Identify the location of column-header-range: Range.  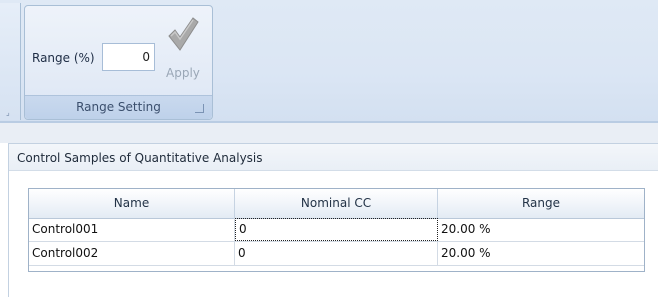
(541, 203).